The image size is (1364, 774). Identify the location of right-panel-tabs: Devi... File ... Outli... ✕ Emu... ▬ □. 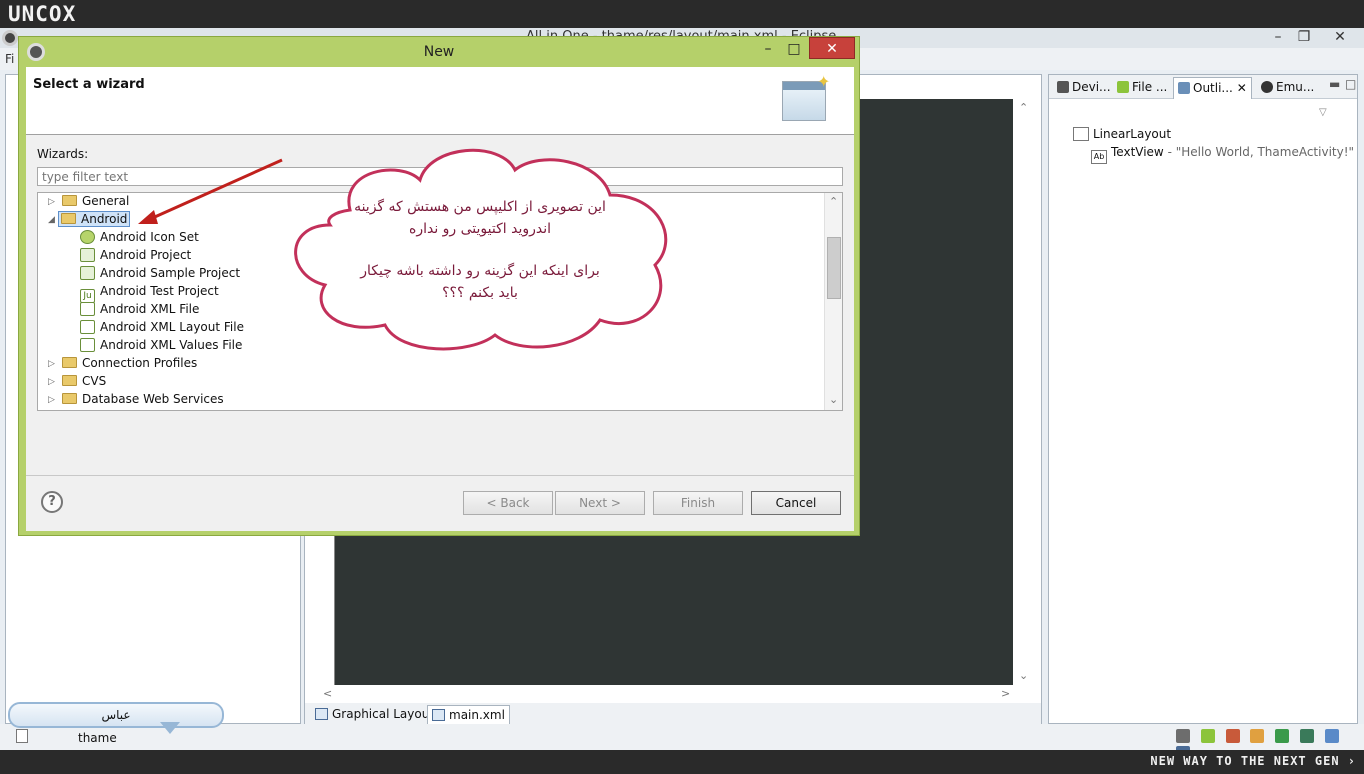
(1203, 87).